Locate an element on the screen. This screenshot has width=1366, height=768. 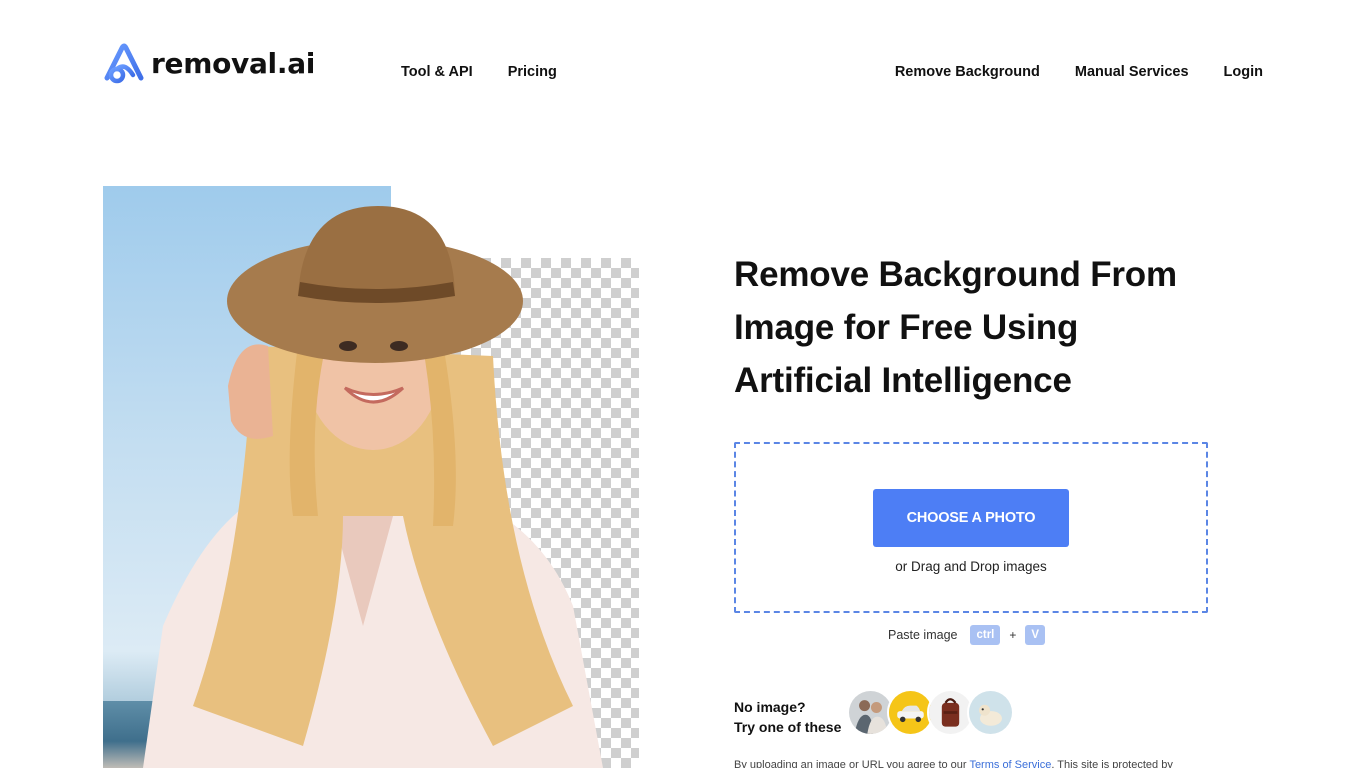
sample-dog-icon is located at coordinates (990, 712).